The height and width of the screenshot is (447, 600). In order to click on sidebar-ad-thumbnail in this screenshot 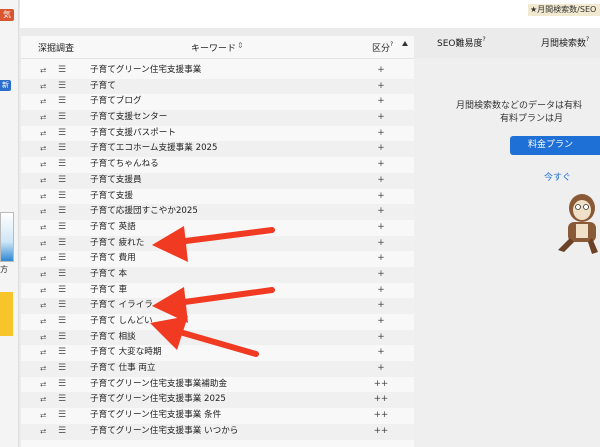, I will do `click(7, 237)`.